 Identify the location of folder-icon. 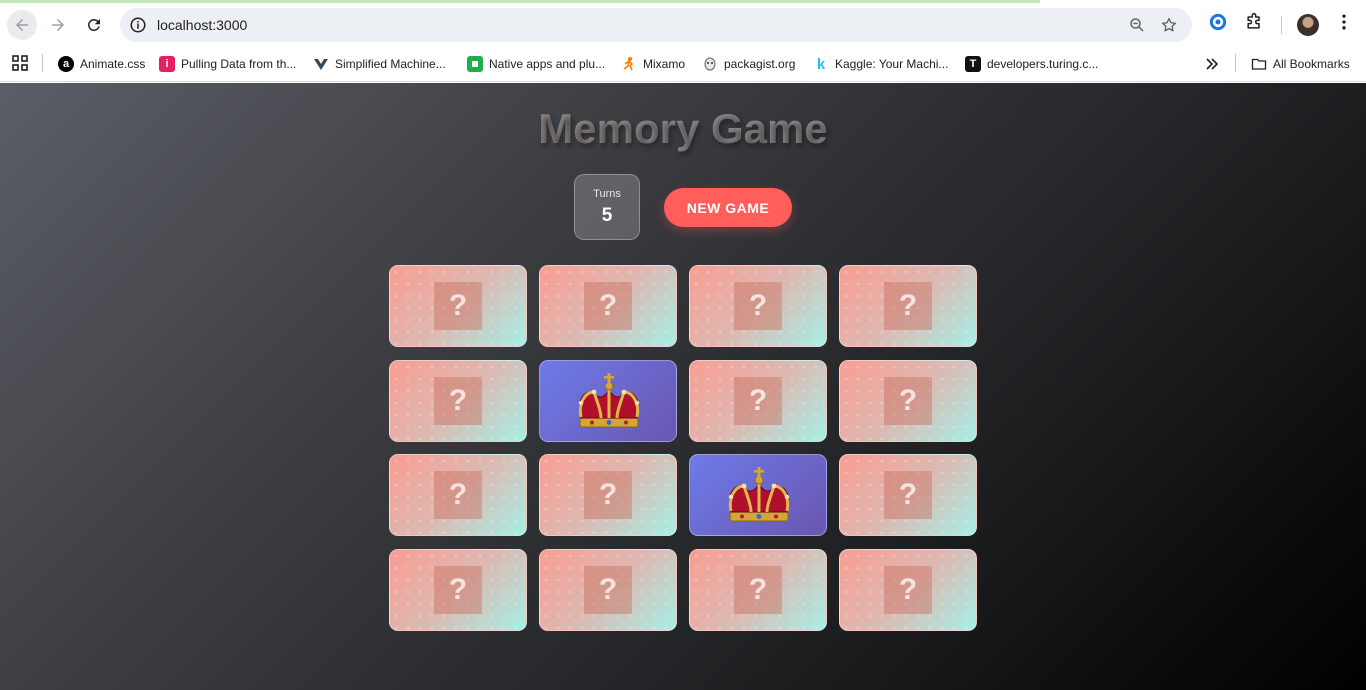
(1259, 64).